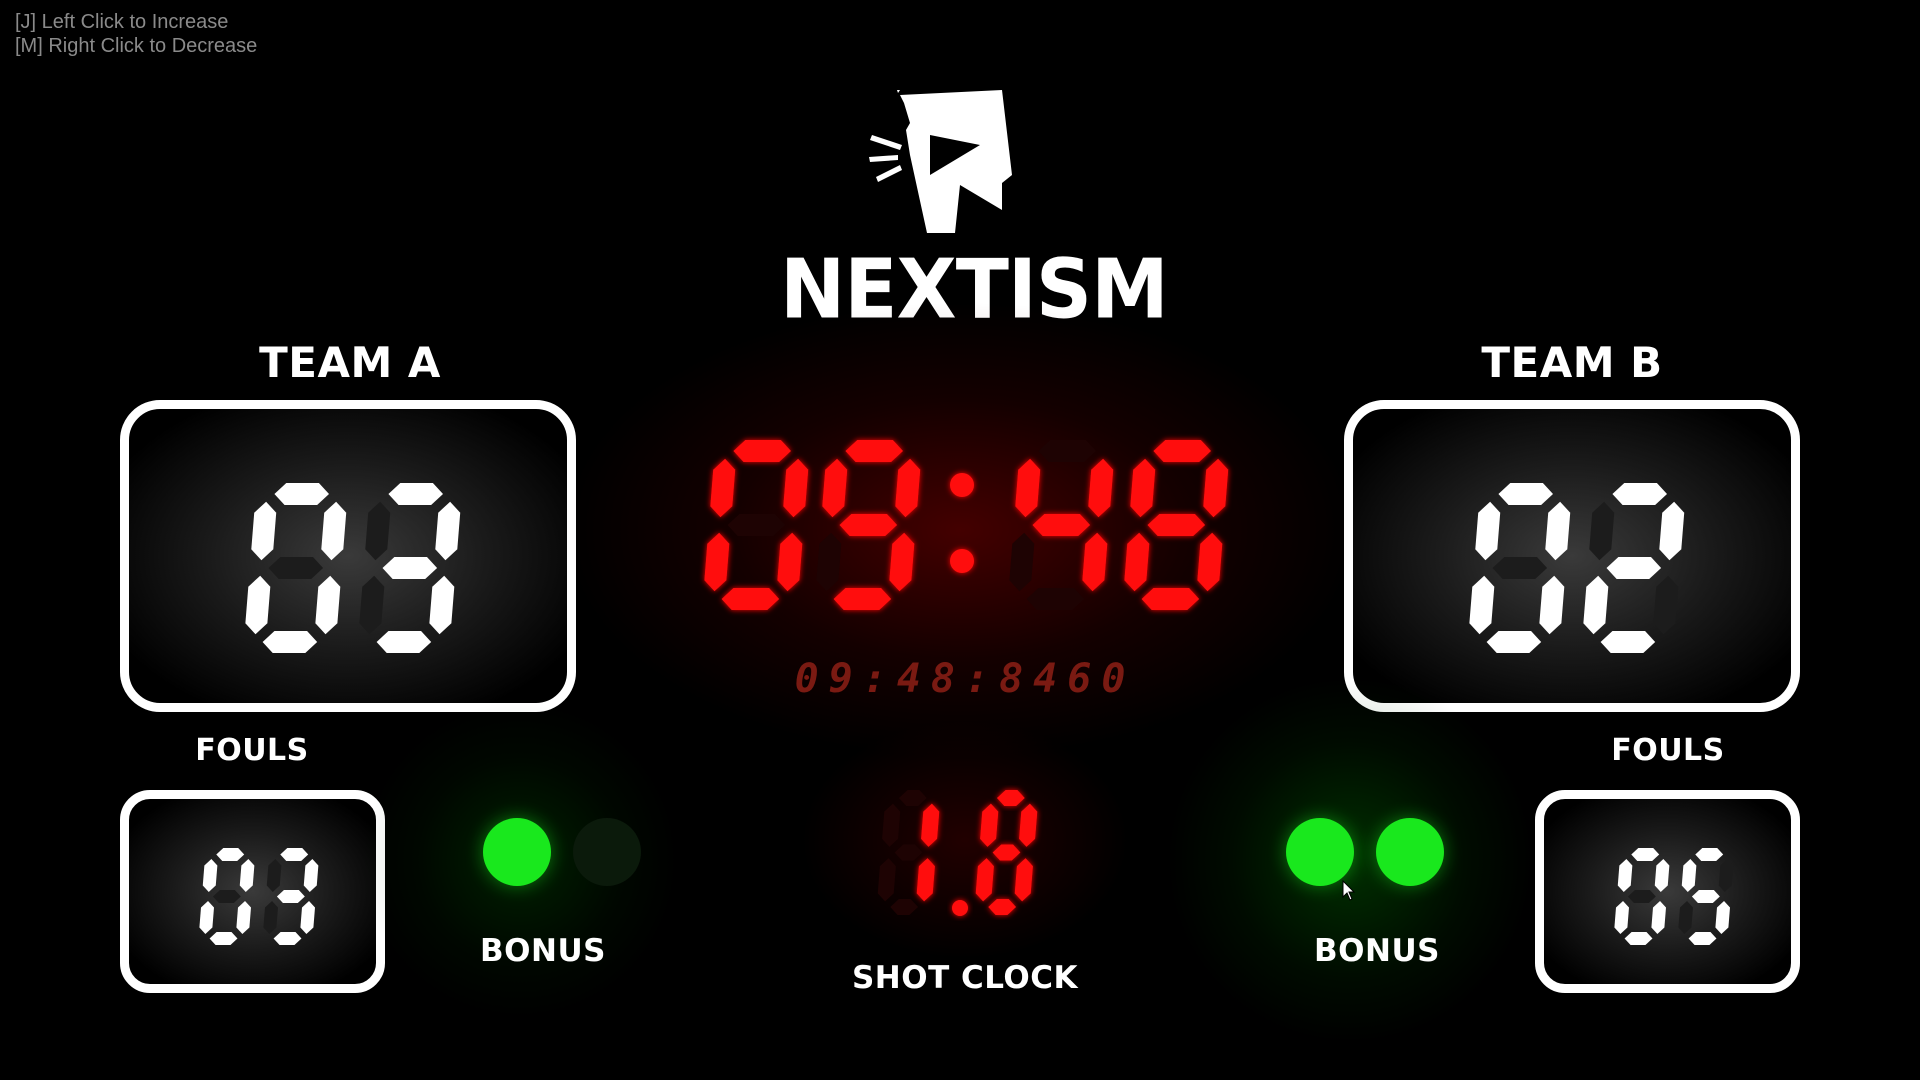 The height and width of the screenshot is (1080, 1920). I want to click on team-a-score-box: 03, so click(348, 556).